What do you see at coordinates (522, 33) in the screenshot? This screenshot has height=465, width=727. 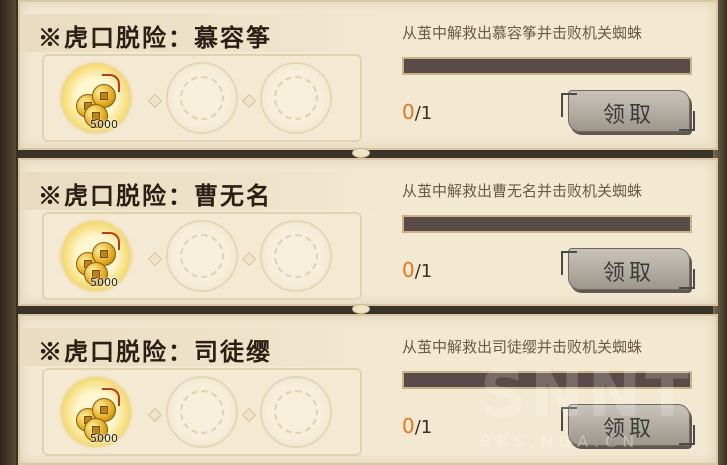 I see `quest-description: 从茧中解救出慕容筝并击败机关蜘蛛` at bounding box center [522, 33].